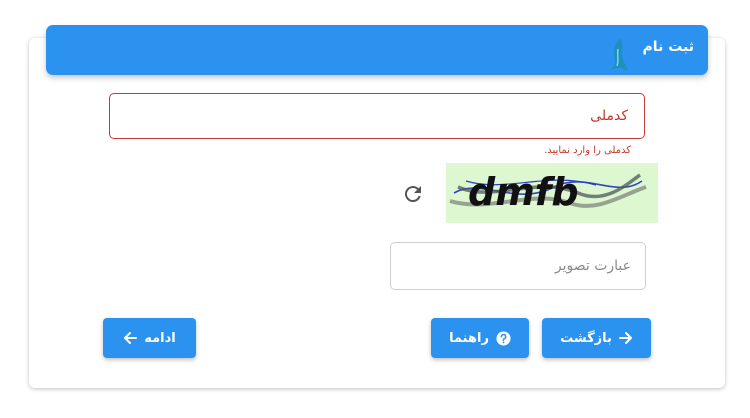  What do you see at coordinates (619, 56) in the screenshot?
I see `logo-icon` at bounding box center [619, 56].